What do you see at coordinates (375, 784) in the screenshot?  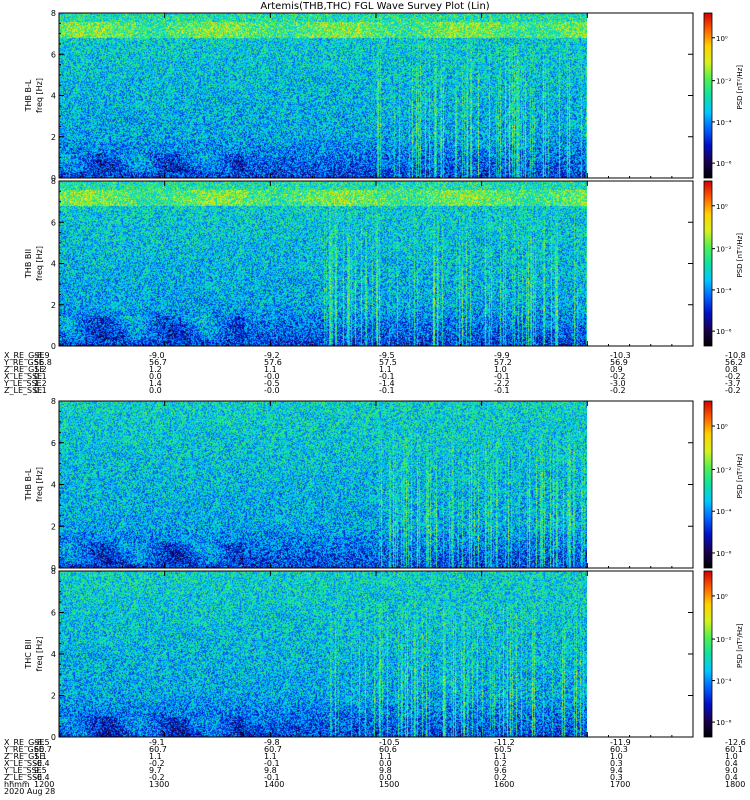 I see `ephemeris-row: hhmm 1200 1300 1400 1500 1600 1700 1800` at bounding box center [375, 784].